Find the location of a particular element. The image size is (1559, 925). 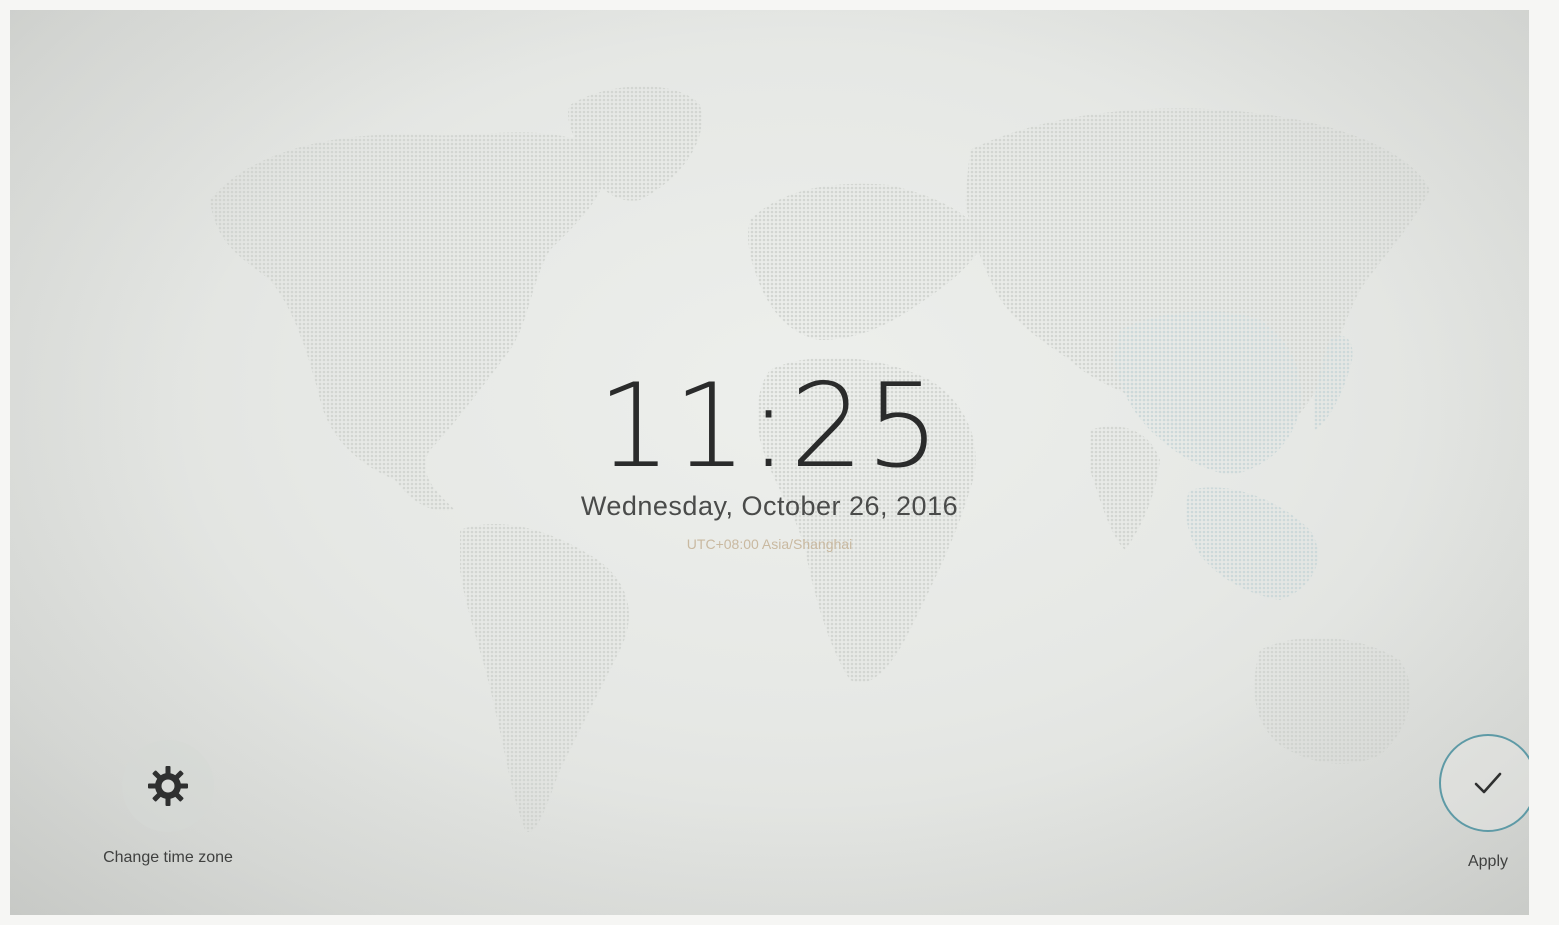

map-australia is located at coordinates (1332, 700).